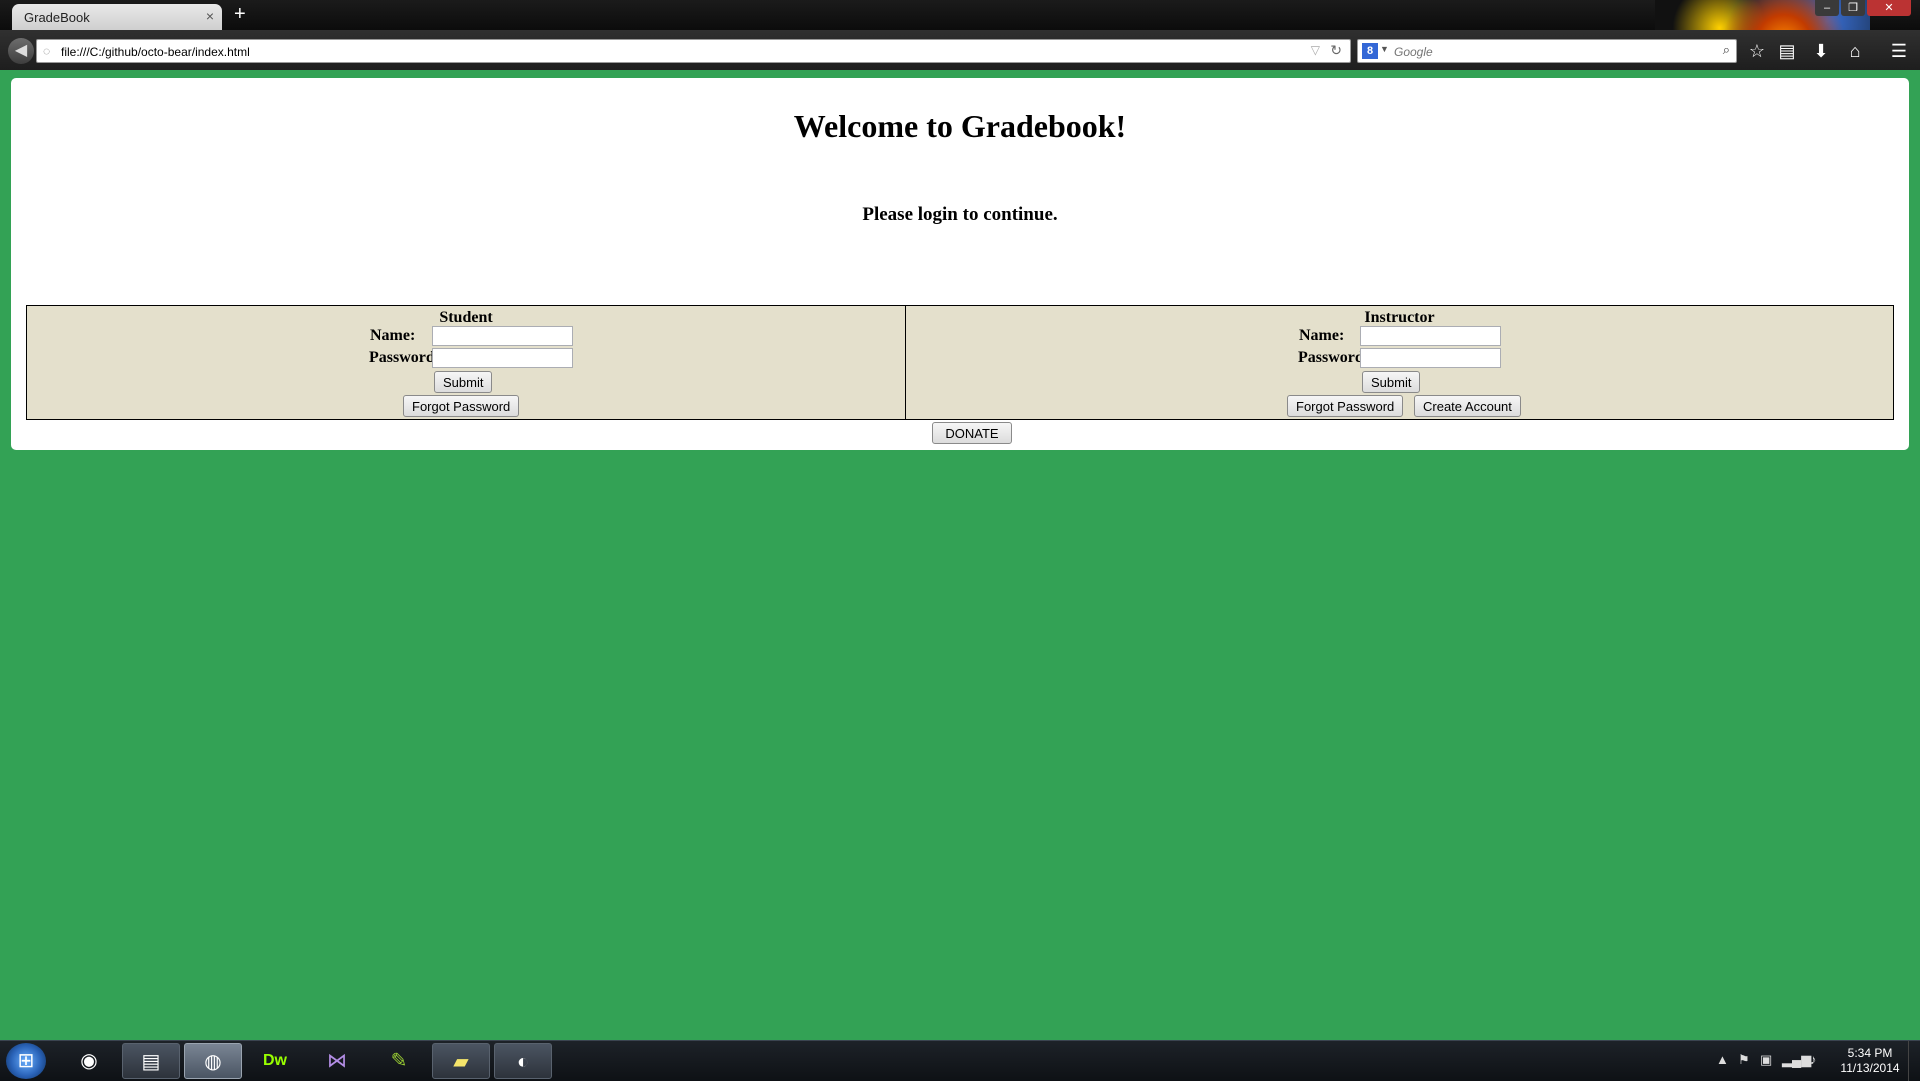 This screenshot has width=1920, height=1081. Describe the element at coordinates (399, 1061) in the screenshot. I see `taskbar-notepad-icon: ✎` at that location.